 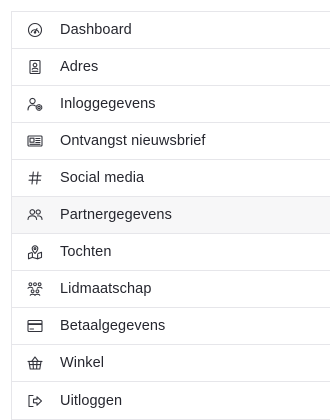 What do you see at coordinates (171, 363) in the screenshot?
I see `menu-item-winkel: Winkel` at bounding box center [171, 363].